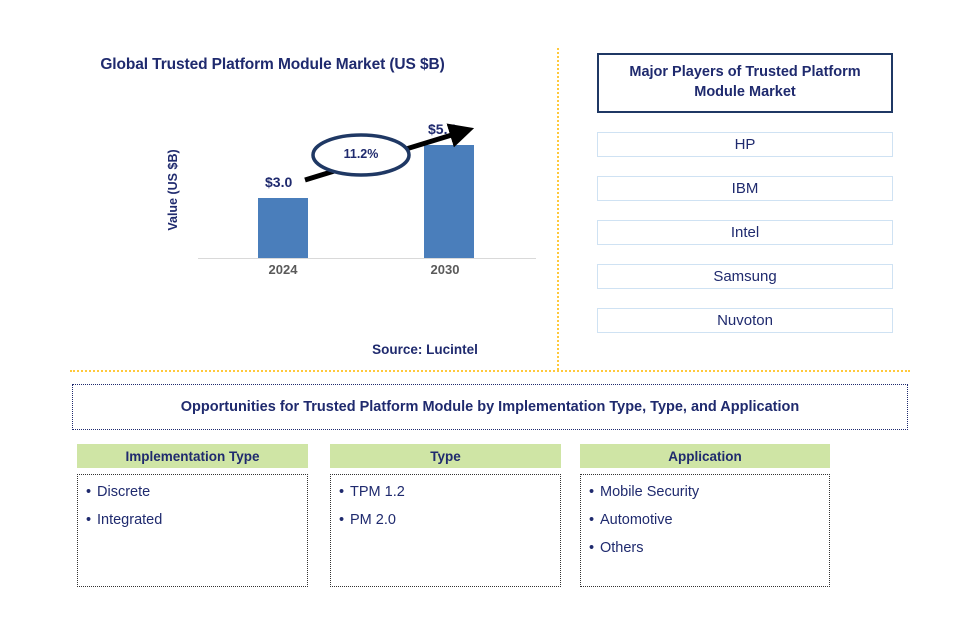 The height and width of the screenshot is (629, 957). I want to click on list-item: • Others, so click(705, 548).